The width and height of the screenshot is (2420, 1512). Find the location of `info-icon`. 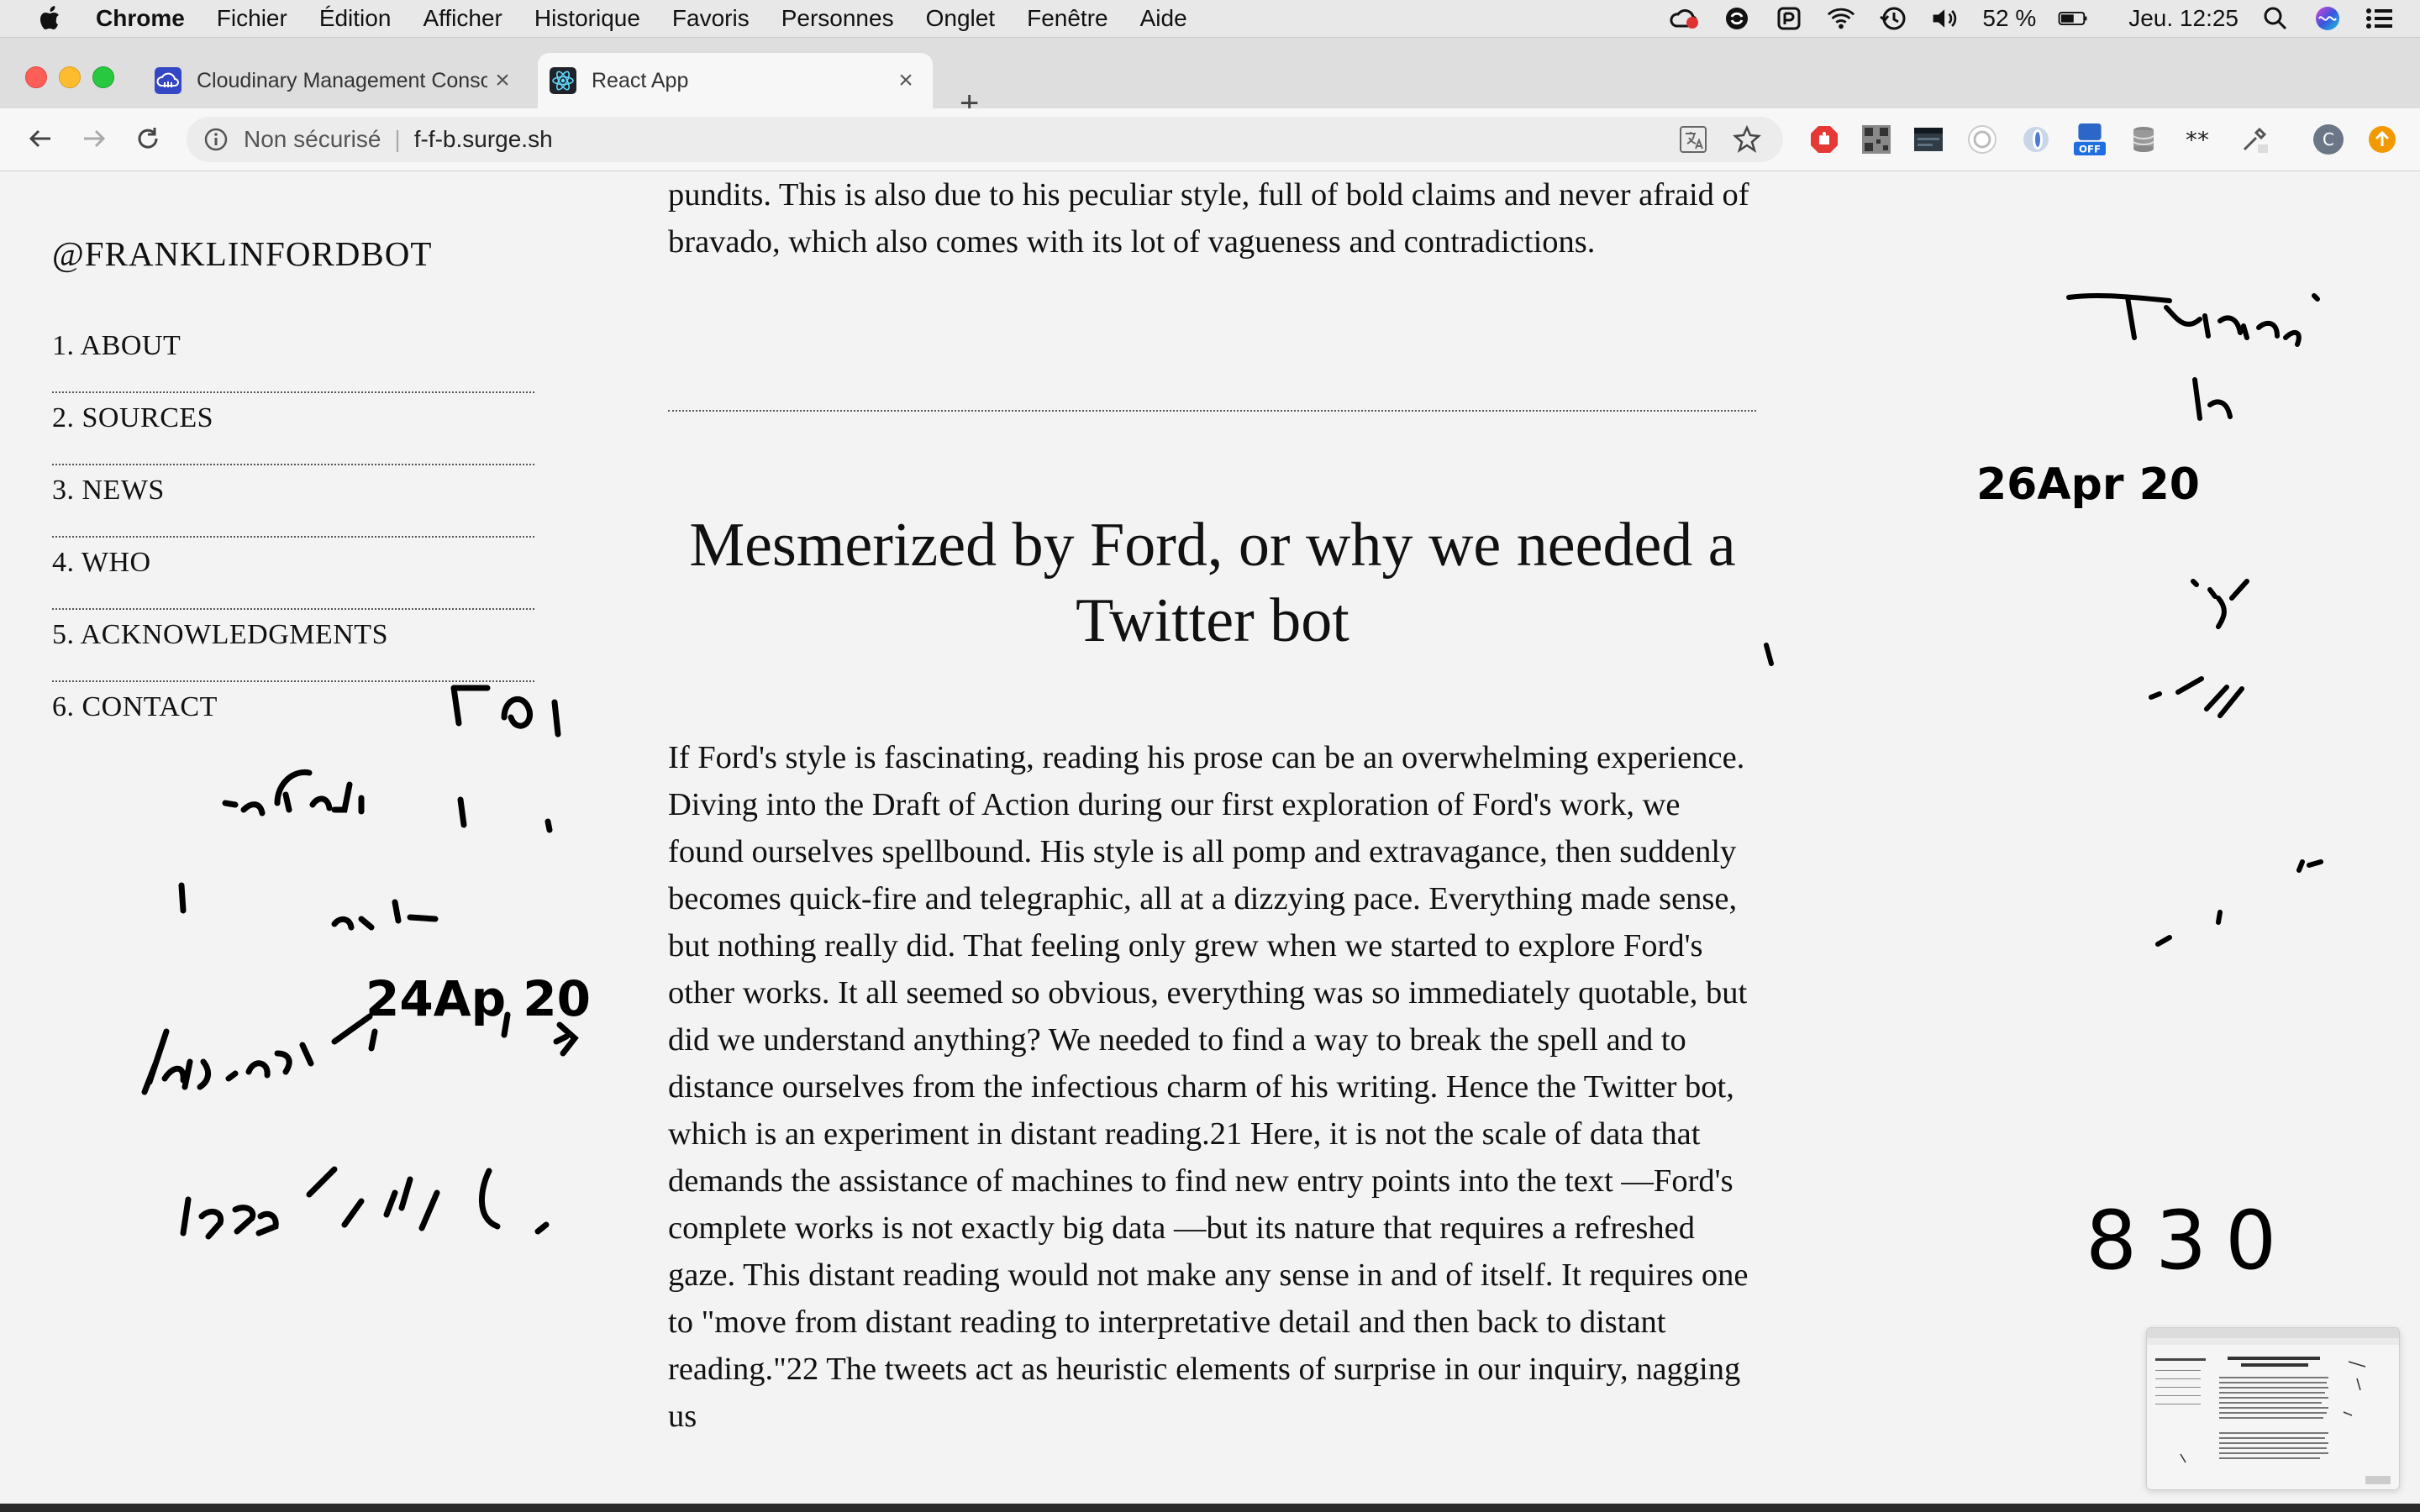

info-icon is located at coordinates (216, 139).